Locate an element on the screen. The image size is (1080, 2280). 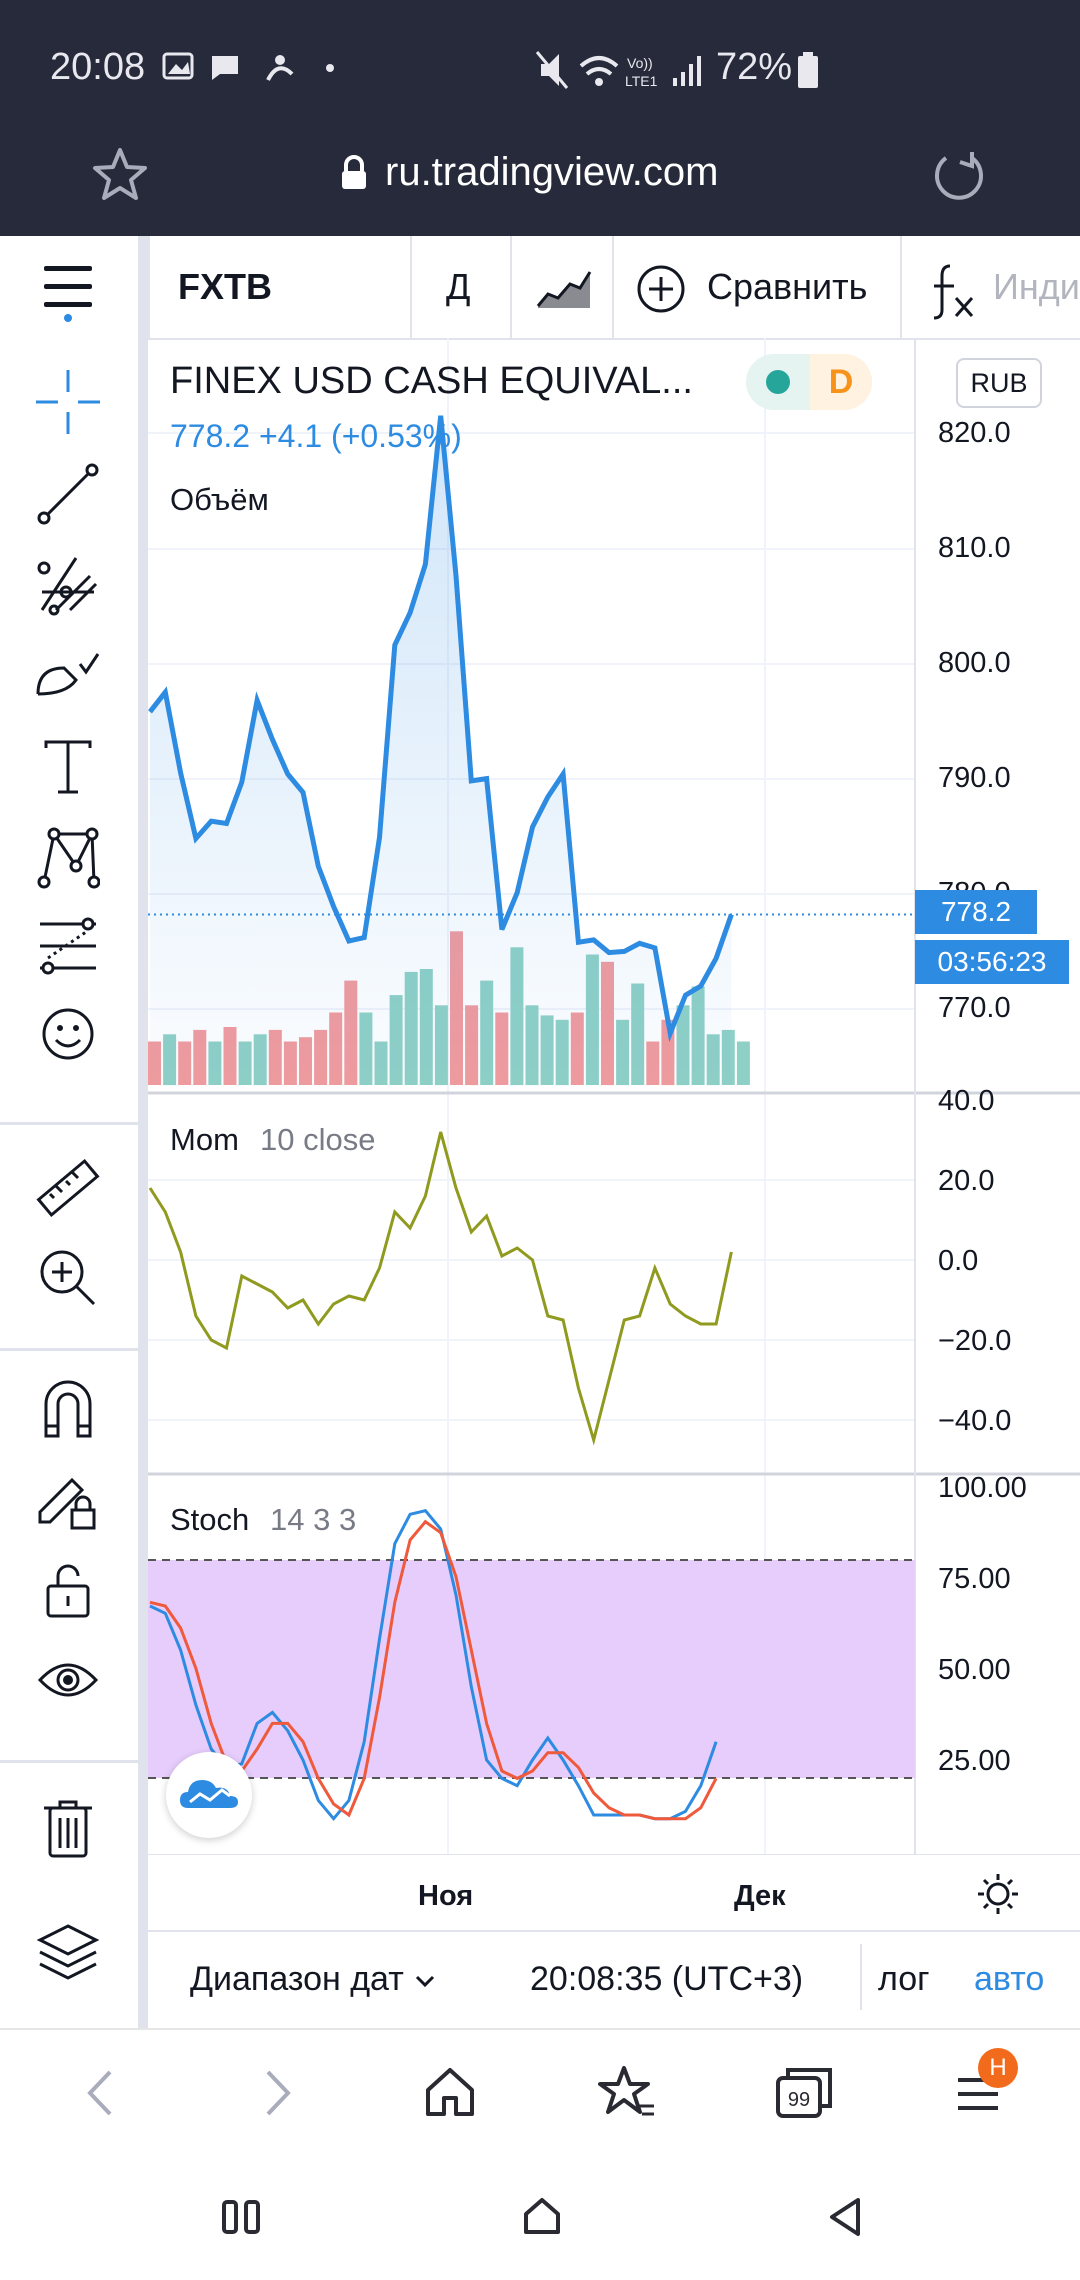
stoch-indicator-name: Stoch is located at coordinates (209, 1520).